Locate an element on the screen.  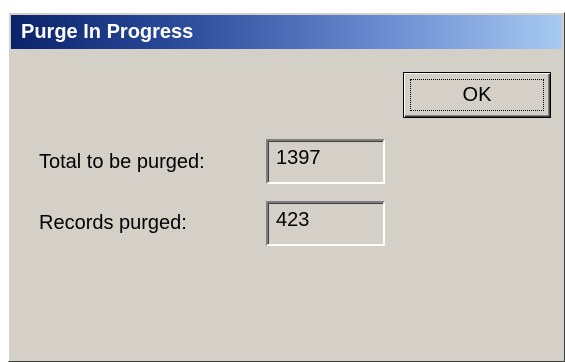
records-purged-label: Records purged: is located at coordinates (113, 223).